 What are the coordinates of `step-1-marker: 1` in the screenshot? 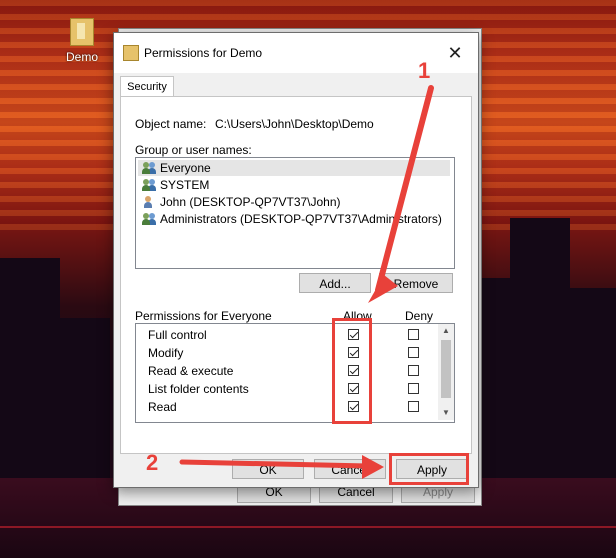 It's located at (424, 70).